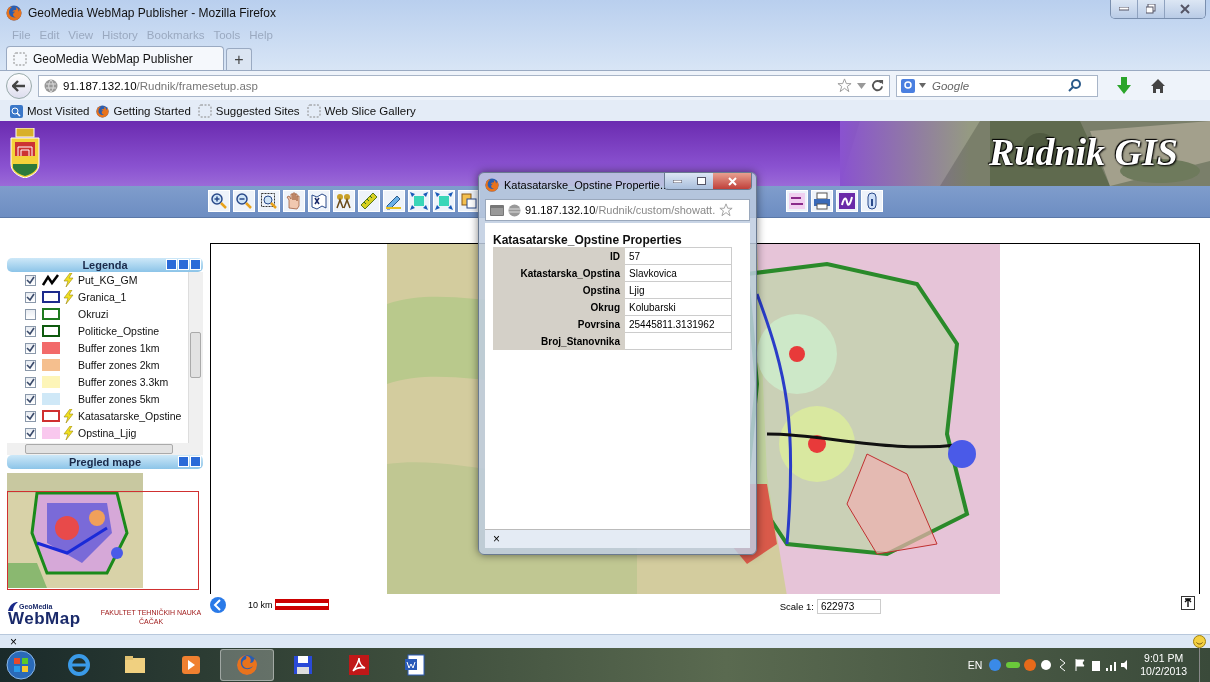  What do you see at coordinates (248, 111) in the screenshot?
I see `bookmark-link: Suggested Sites` at bounding box center [248, 111].